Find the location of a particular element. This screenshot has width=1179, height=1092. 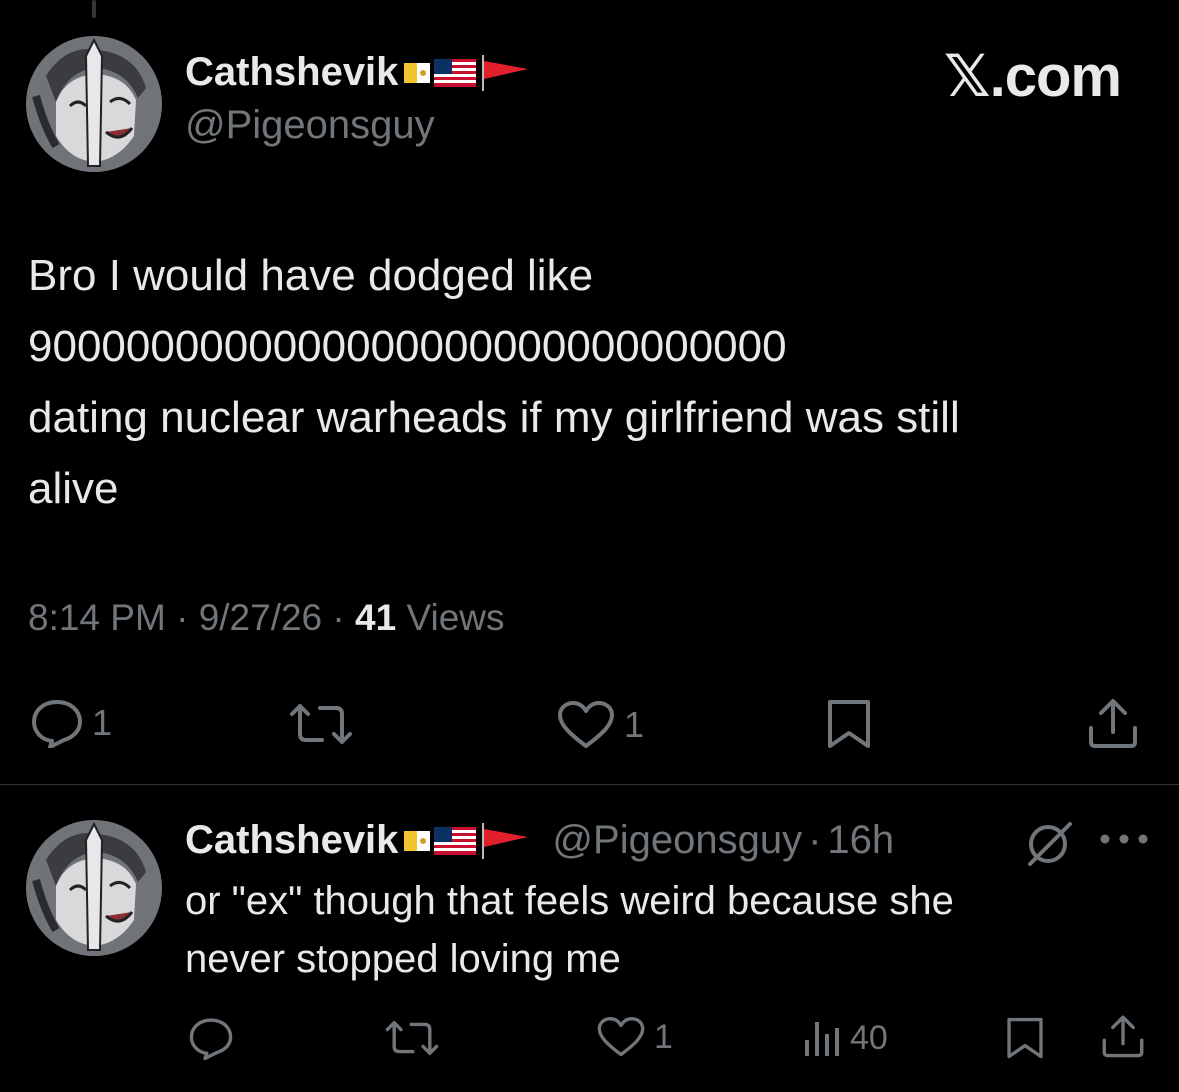

like-button: 1 is located at coordinates (600, 725).